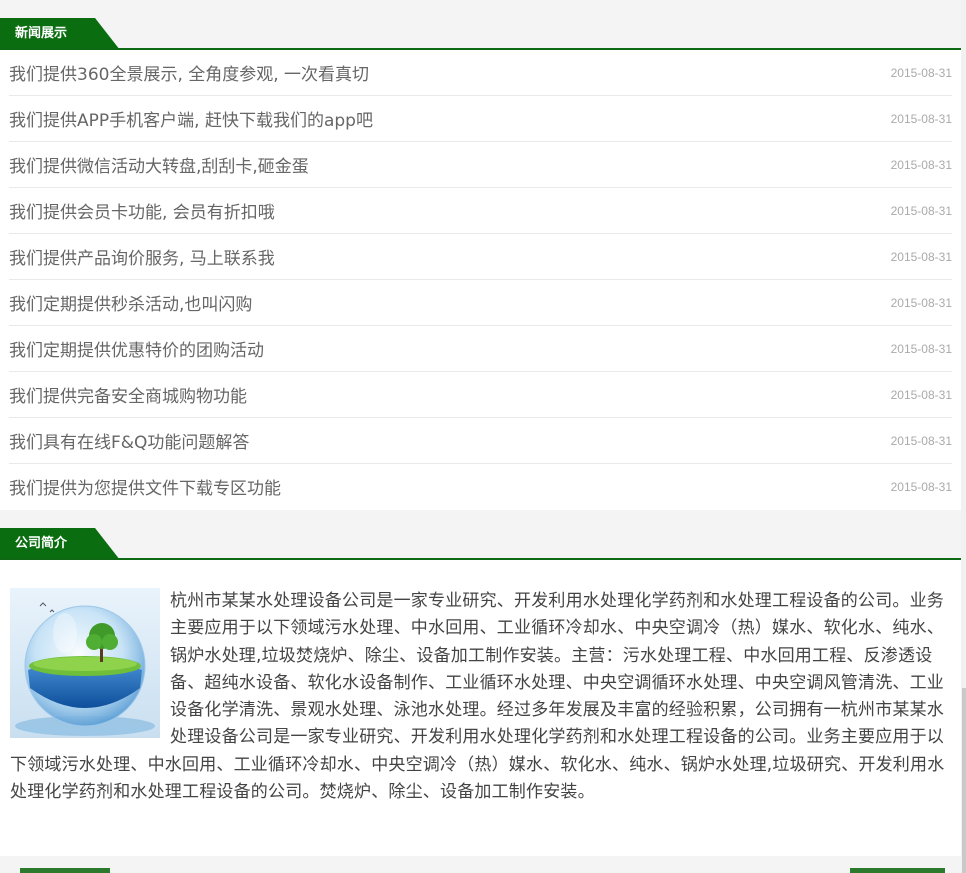  I want to click on news-item: 我们提供产品询价服务, 马上联系我 2015-08-31, so click(480, 257).